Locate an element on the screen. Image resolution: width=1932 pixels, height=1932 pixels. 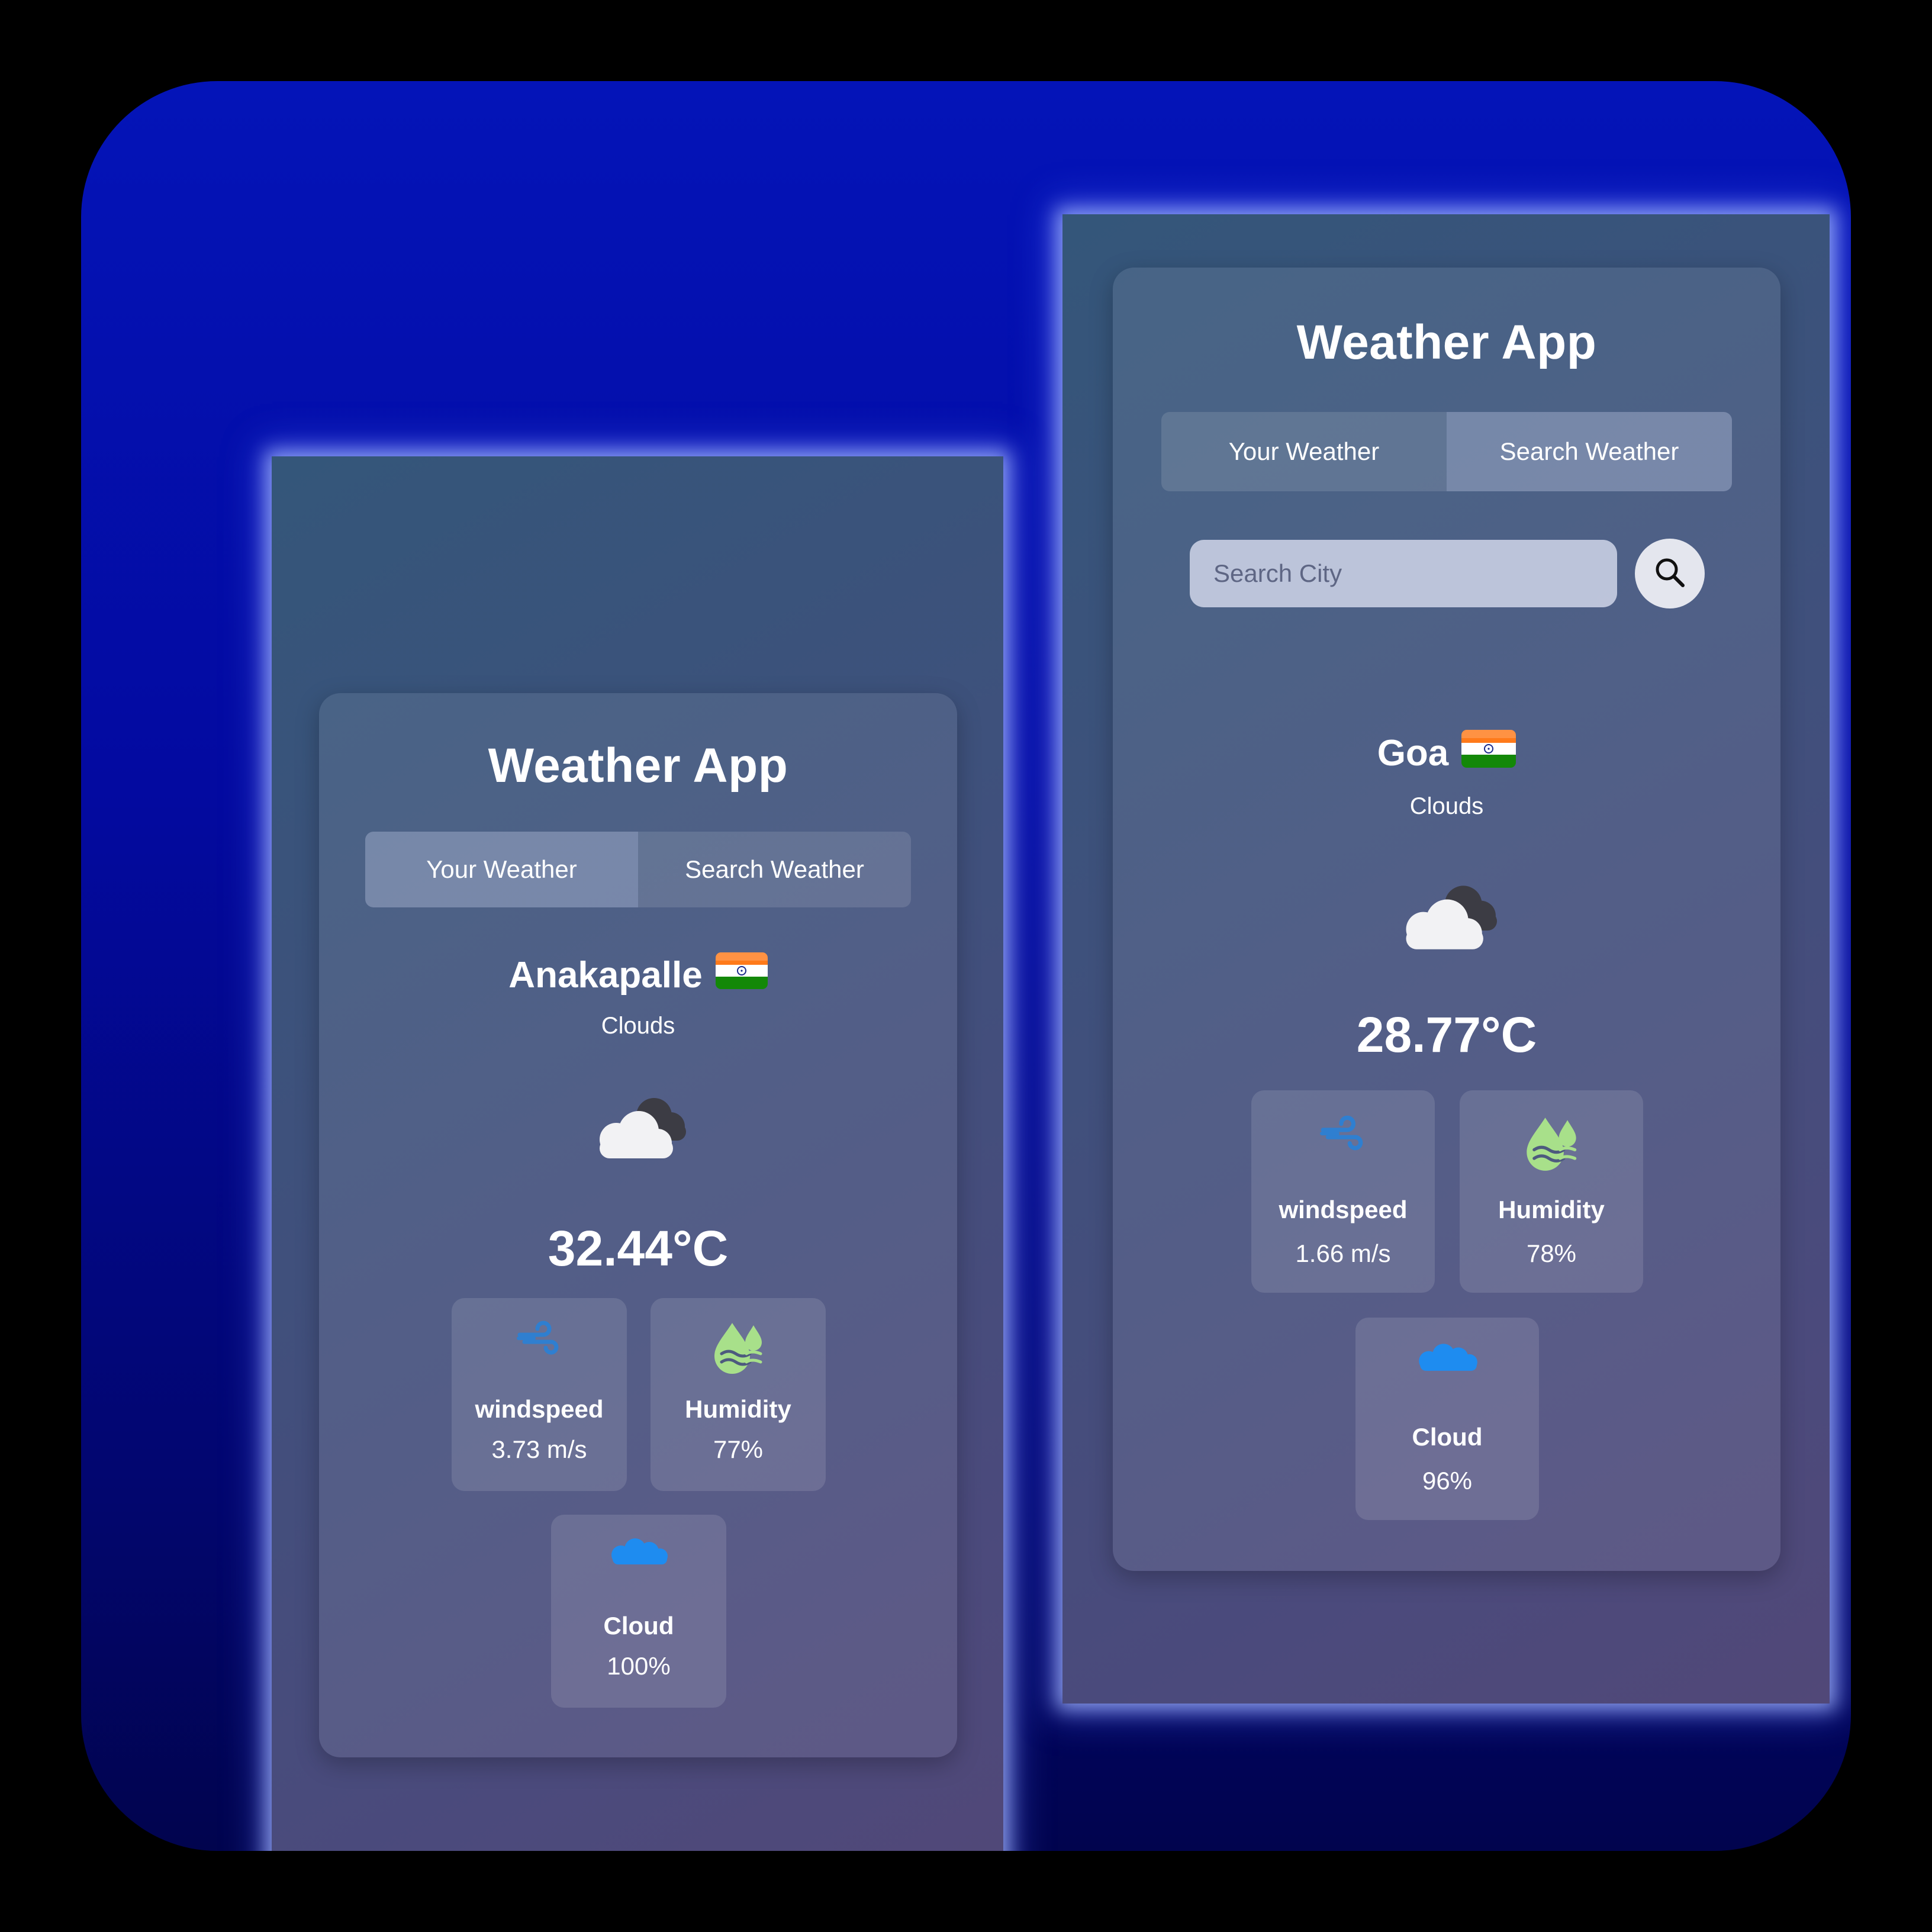
windspeed-value: 1.66 m/s is located at coordinates (1343, 1253).